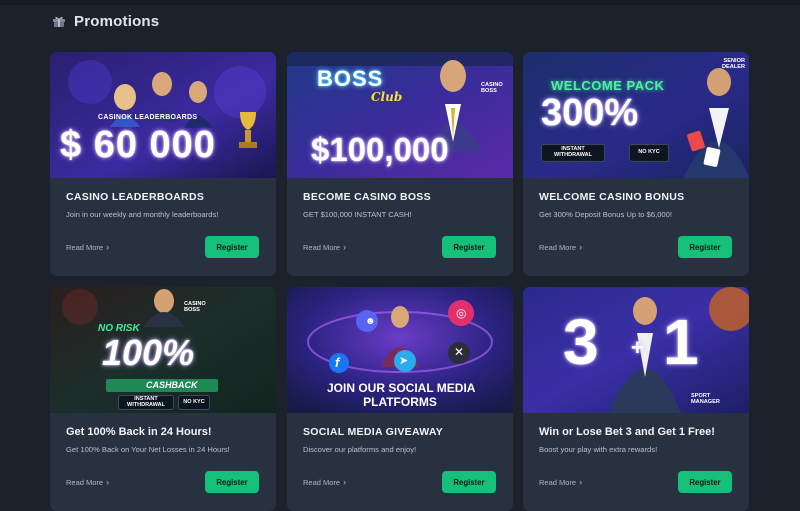 The height and width of the screenshot is (511, 800). What do you see at coordinates (59, 21) in the screenshot?
I see `gift-icon` at bounding box center [59, 21].